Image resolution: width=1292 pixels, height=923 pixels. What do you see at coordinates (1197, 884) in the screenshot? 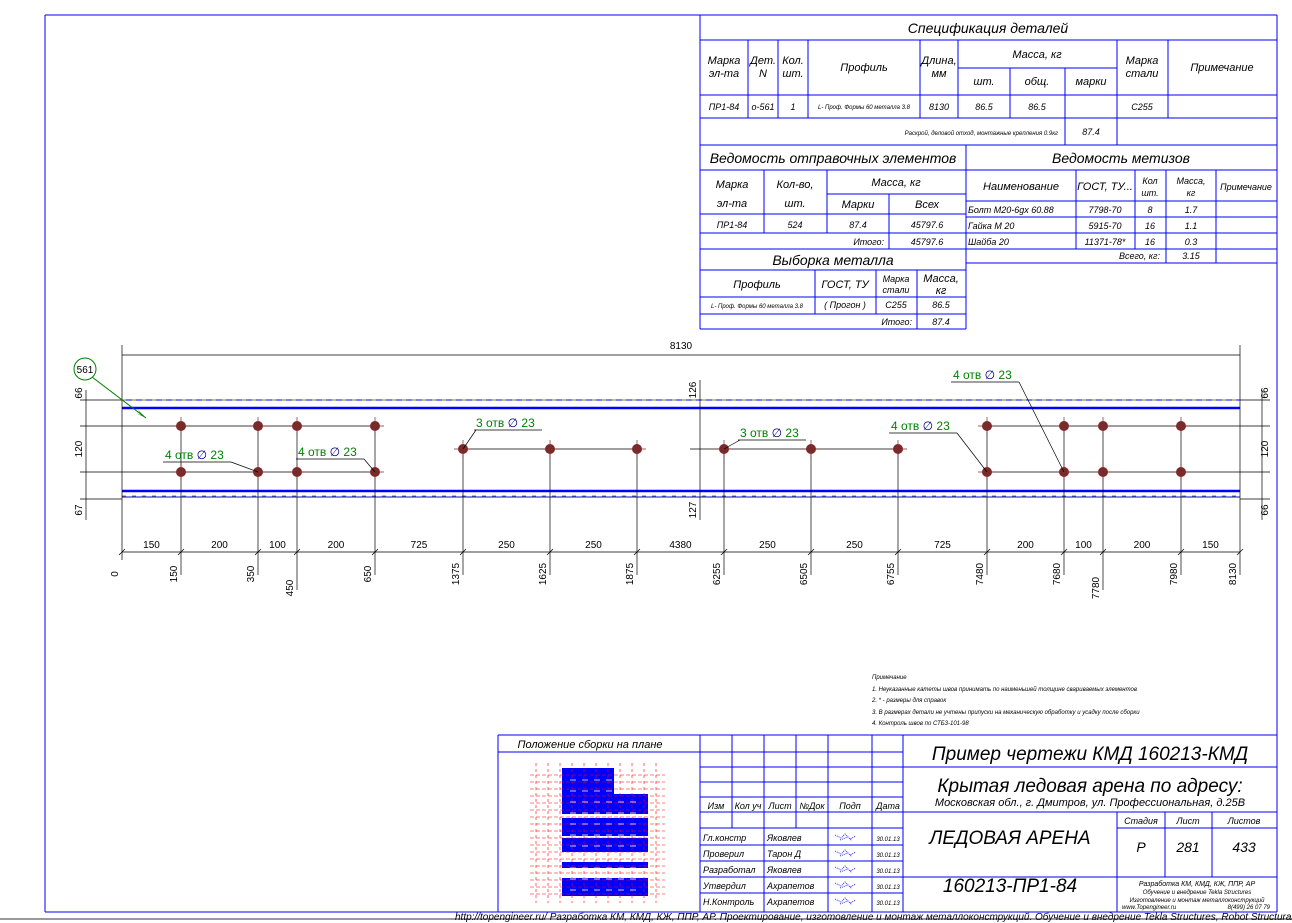
I see `company-line: Разработка КМ, КМД, КЖ, ППР, АР` at bounding box center [1197, 884].